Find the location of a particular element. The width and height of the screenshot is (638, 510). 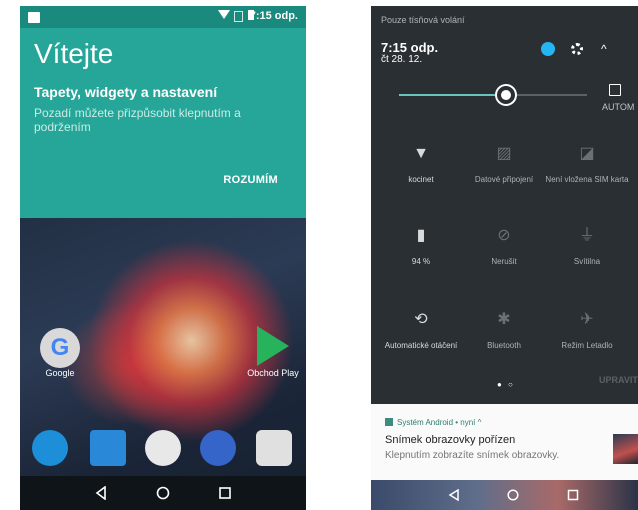

gear-icon is located at coordinates (577, 49).